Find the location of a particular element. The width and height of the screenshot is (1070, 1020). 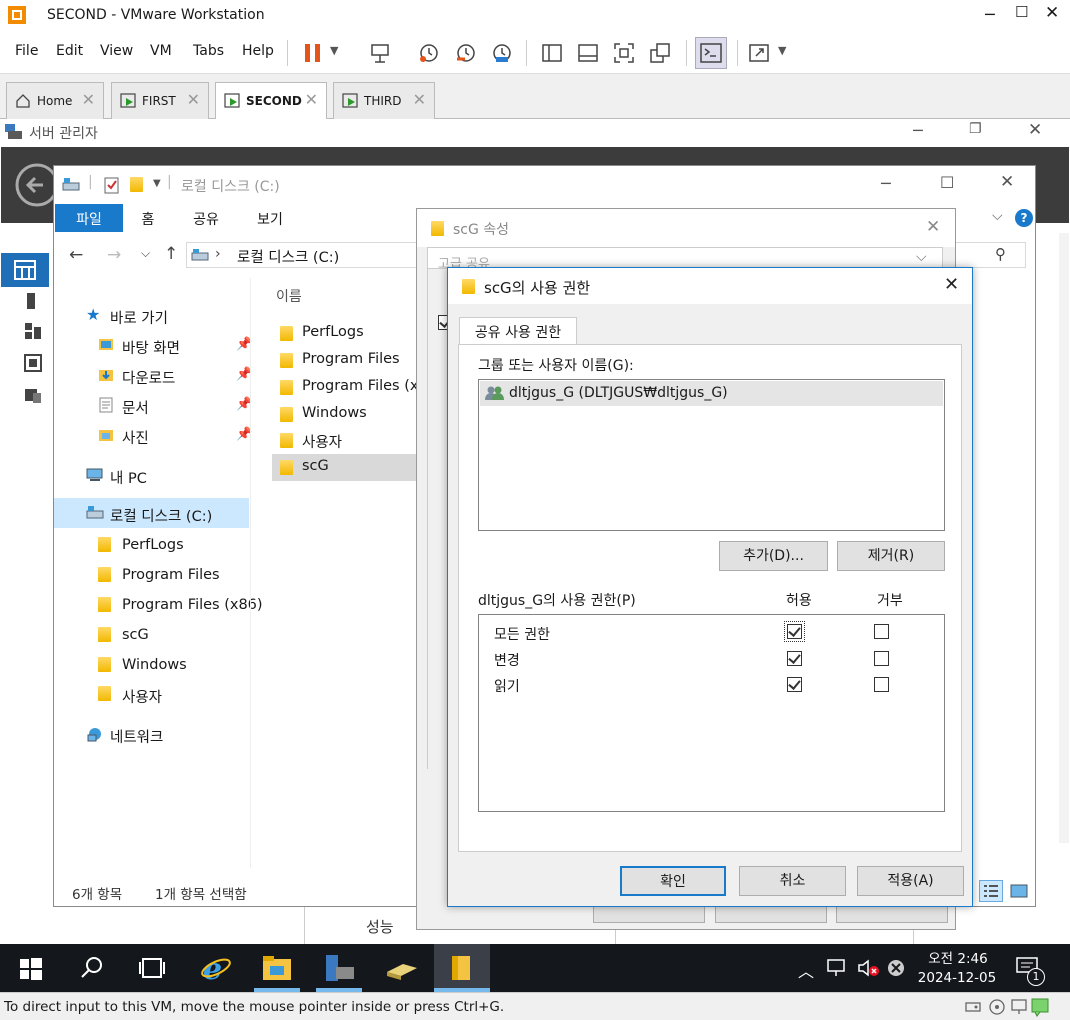

internet-explorer-icon: e is located at coordinates (216, 968).